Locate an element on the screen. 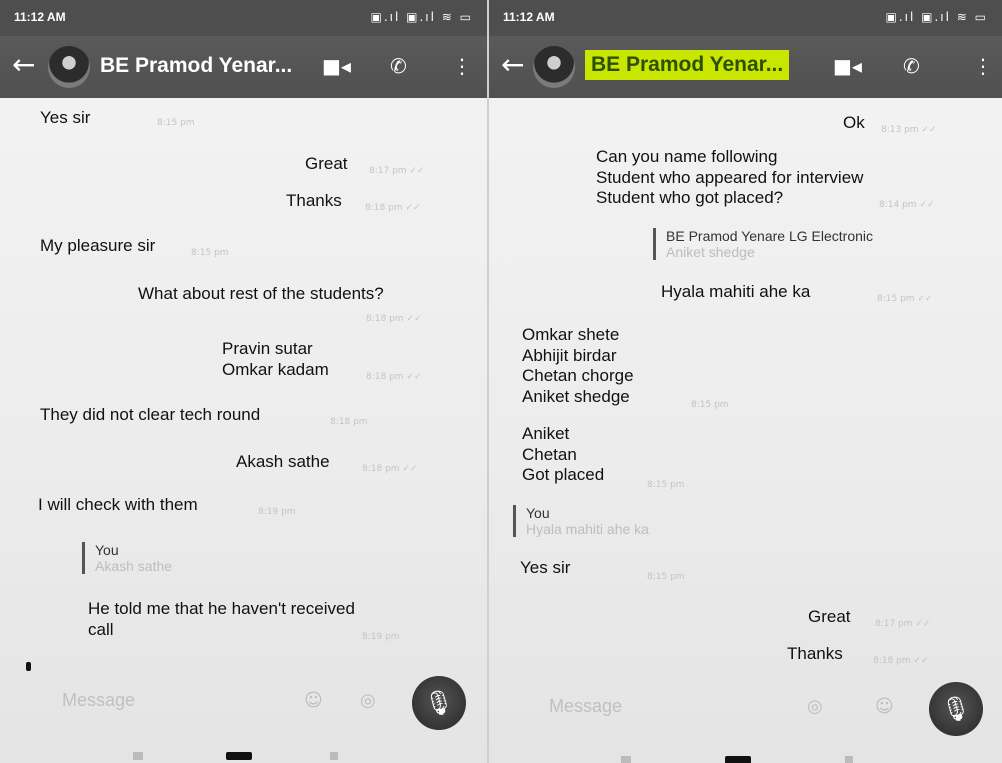  quoted-reply: You Hyala mahiti ahe ka is located at coordinates (581, 521).